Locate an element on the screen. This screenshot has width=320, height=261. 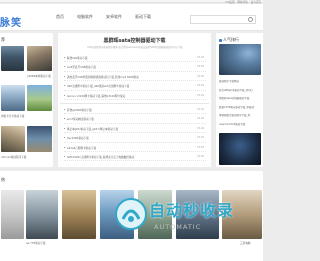
list-item-title: sio6型蓝牙USB驱动下载 is located at coordinates (81, 67).